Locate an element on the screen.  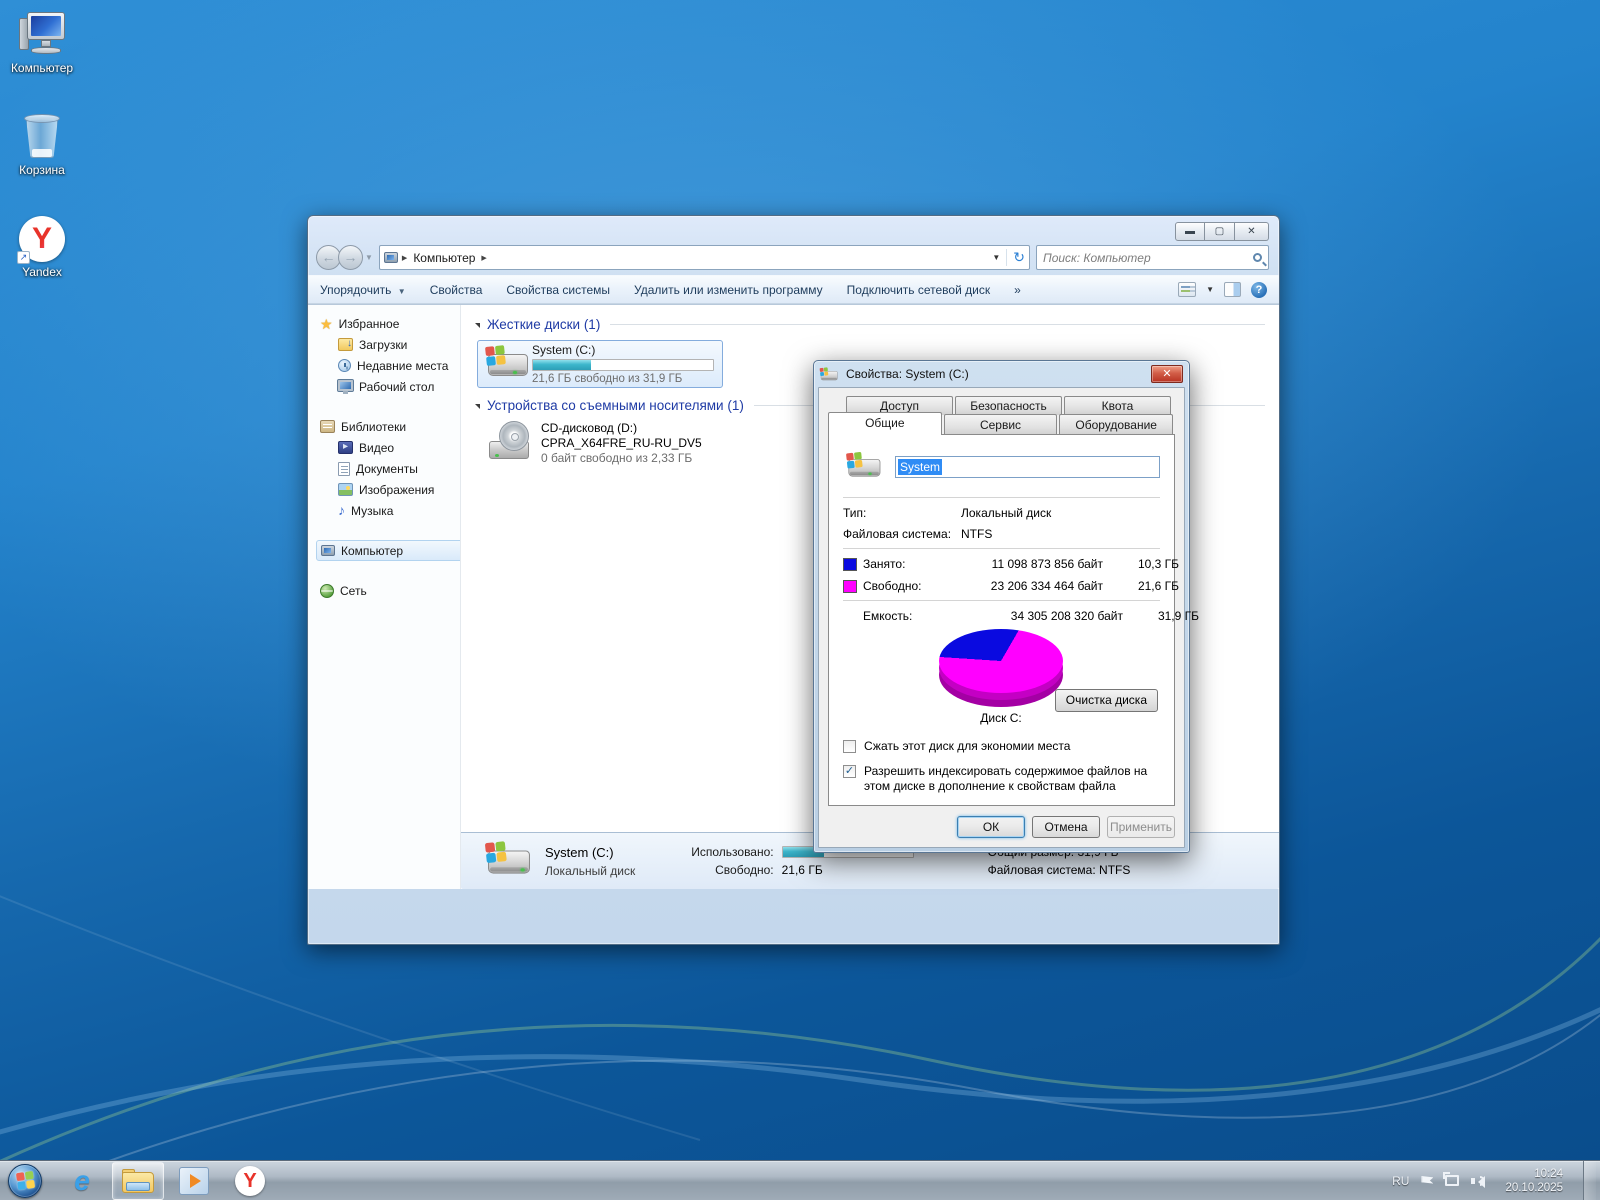
sidebar-item-pictures: Изображения is located at coordinates (388, 489).